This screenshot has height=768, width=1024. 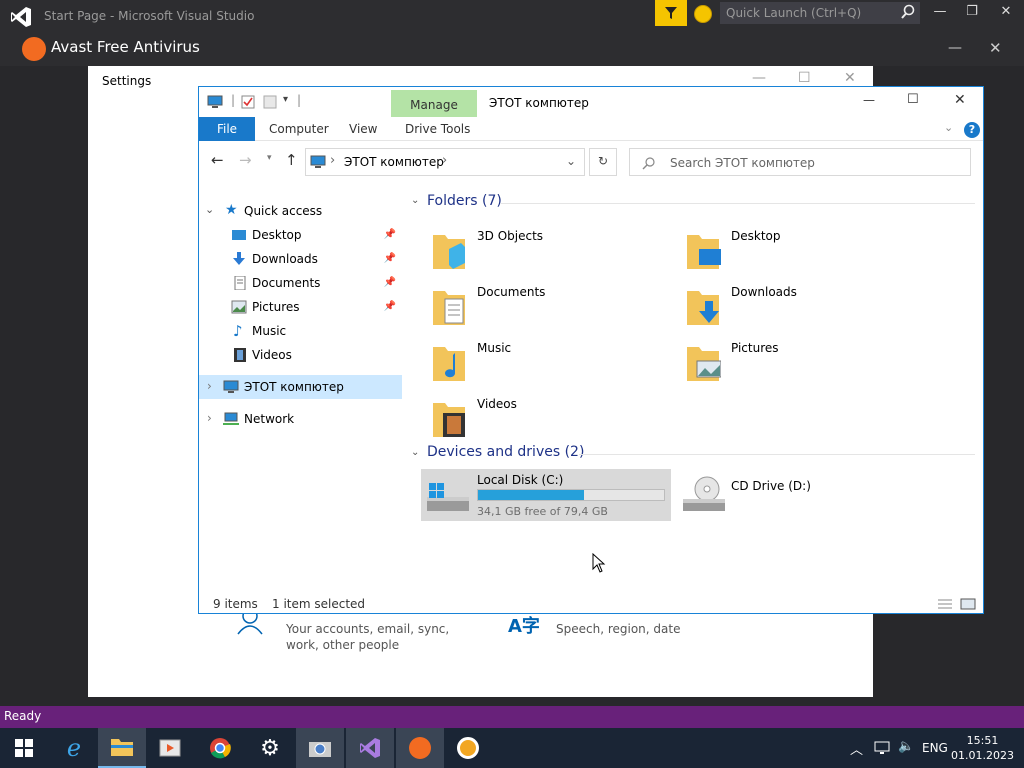 I want to click on large-icons-view-icon, so click(x=968, y=604).